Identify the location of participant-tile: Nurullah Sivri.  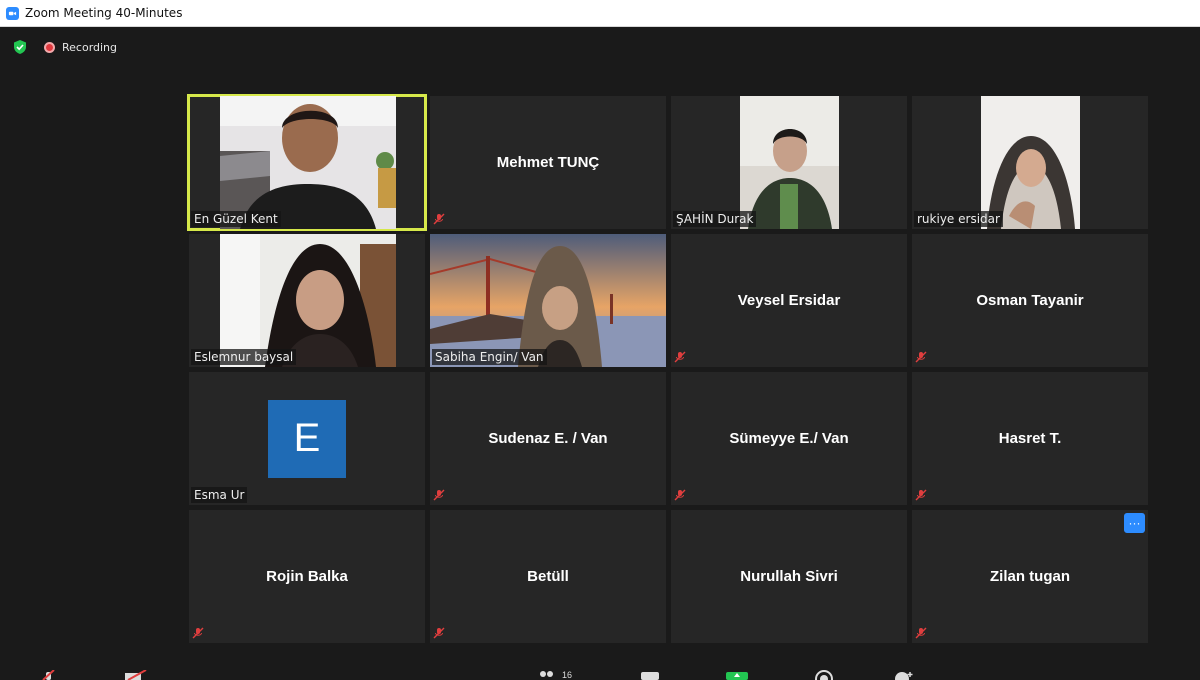
(789, 576).